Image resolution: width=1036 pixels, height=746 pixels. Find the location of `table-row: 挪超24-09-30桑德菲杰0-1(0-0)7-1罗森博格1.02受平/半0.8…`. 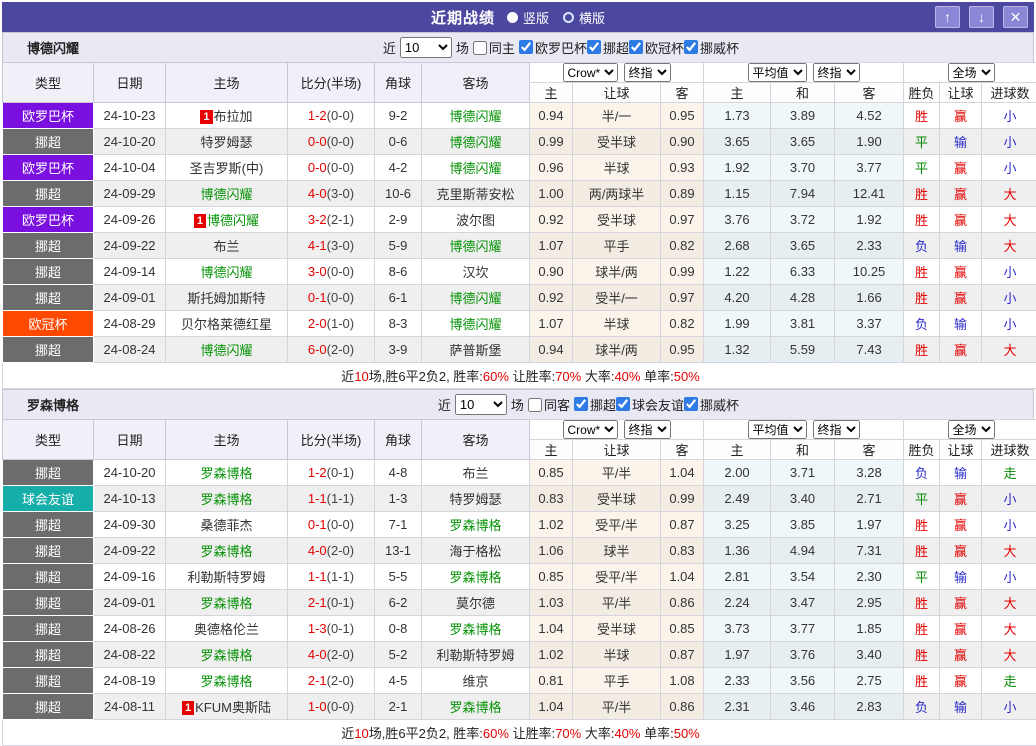

table-row: 挪超24-09-30桑德菲杰0-1(0-0)7-1罗森博格1.02受平/半0.8… is located at coordinates (519, 525).